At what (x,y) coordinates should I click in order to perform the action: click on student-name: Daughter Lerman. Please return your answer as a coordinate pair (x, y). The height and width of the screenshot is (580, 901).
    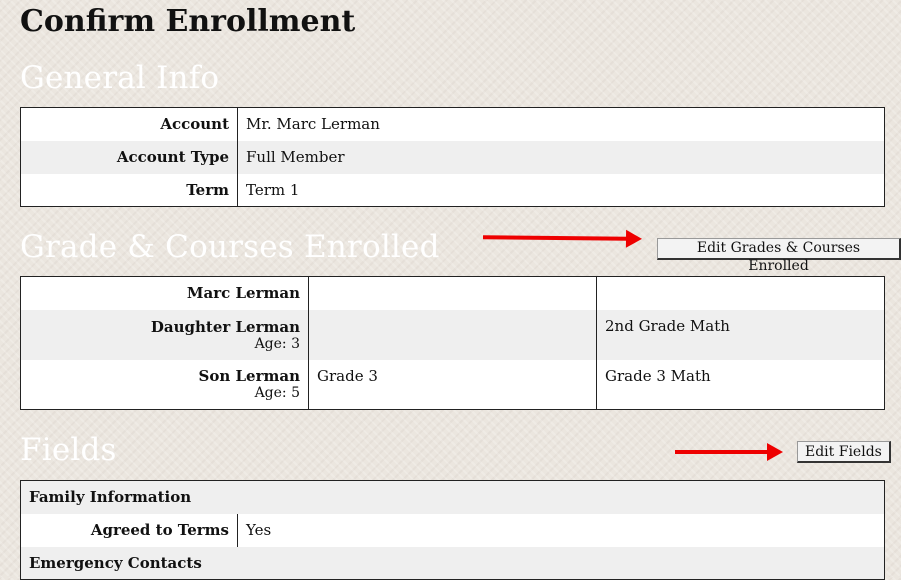
    Looking at the image, I should click on (225, 326).